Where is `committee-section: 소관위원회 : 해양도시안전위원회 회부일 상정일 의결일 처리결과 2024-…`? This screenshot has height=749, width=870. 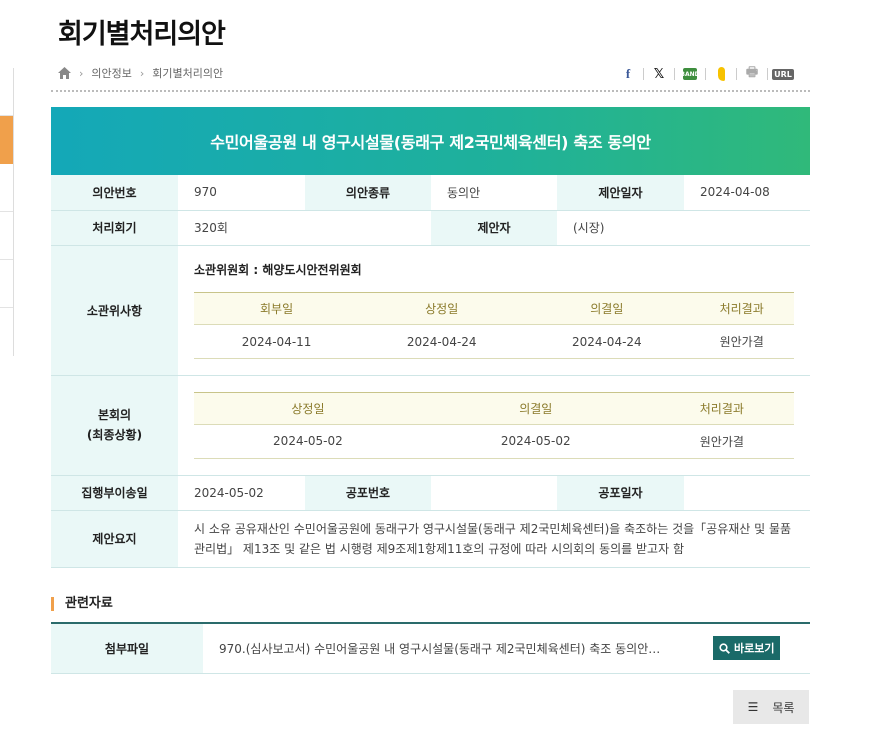
committee-section: 소관위원회 : 해양도시안전위원회 회부일 상정일 의결일 처리결과 2024-… is located at coordinates (494, 310).